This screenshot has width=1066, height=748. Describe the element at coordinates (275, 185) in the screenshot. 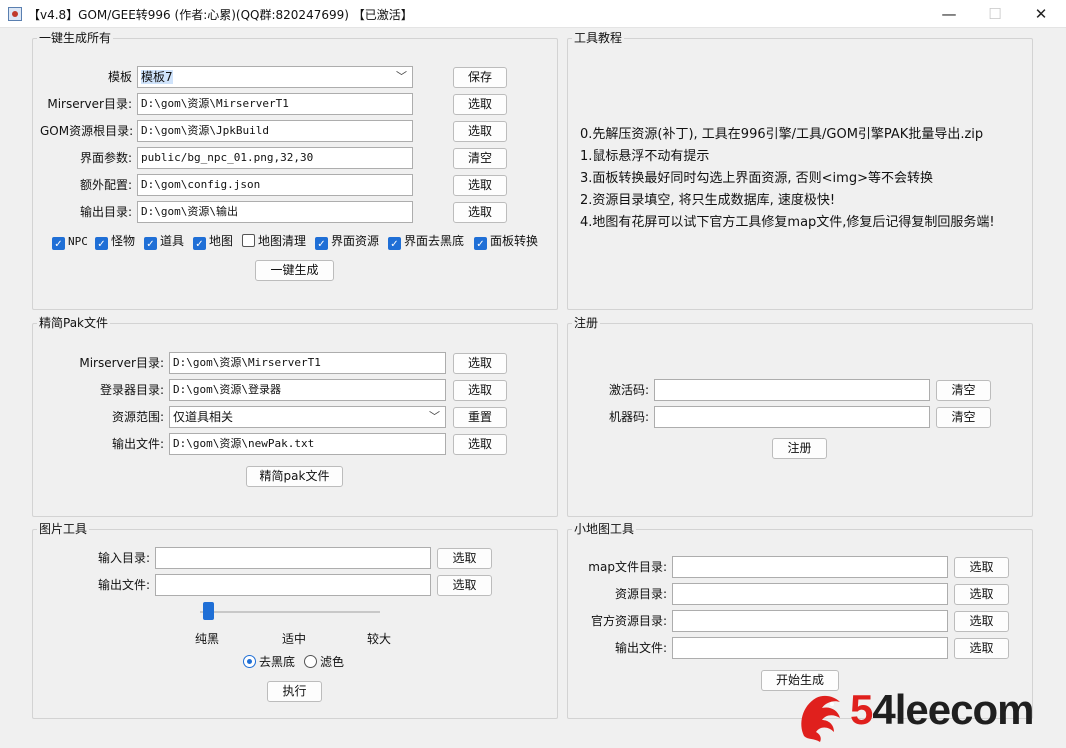

I see `extra-config-field: D:\gom\config.json` at that location.